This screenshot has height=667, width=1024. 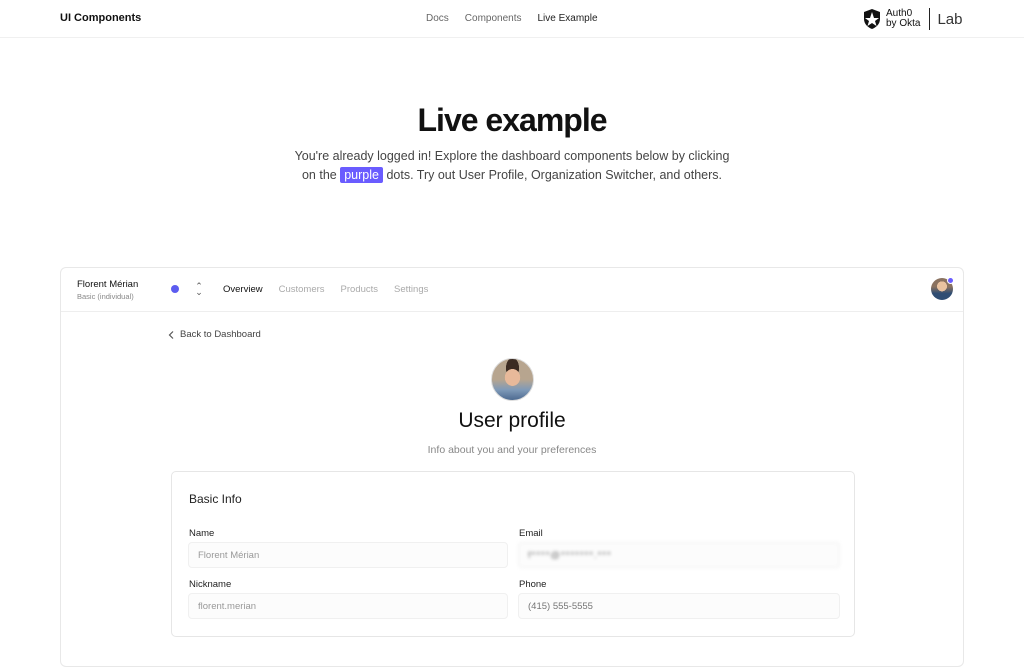 What do you see at coordinates (215, 499) in the screenshot?
I see `card-title: Basic Info` at bounding box center [215, 499].